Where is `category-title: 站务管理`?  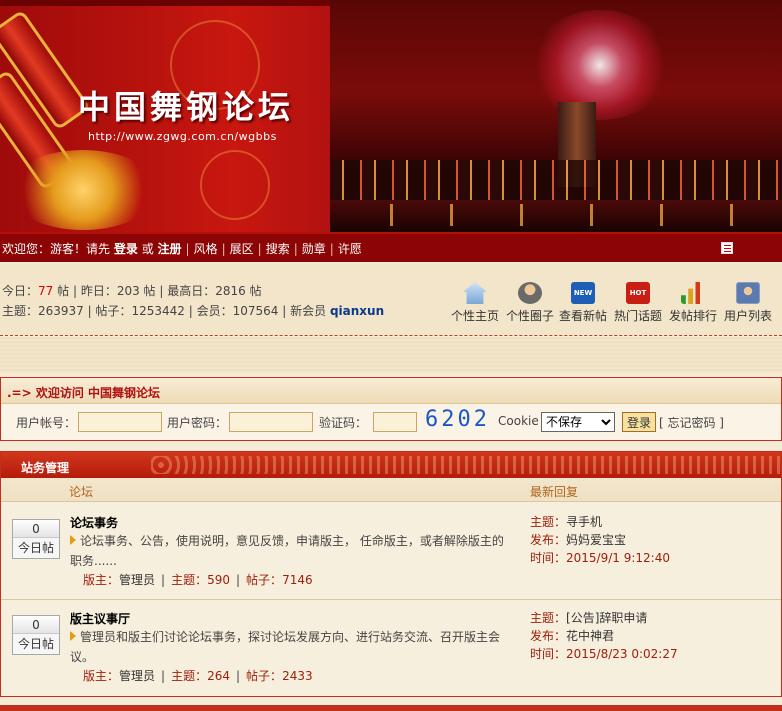
category-title: 站务管理 is located at coordinates (391, 465).